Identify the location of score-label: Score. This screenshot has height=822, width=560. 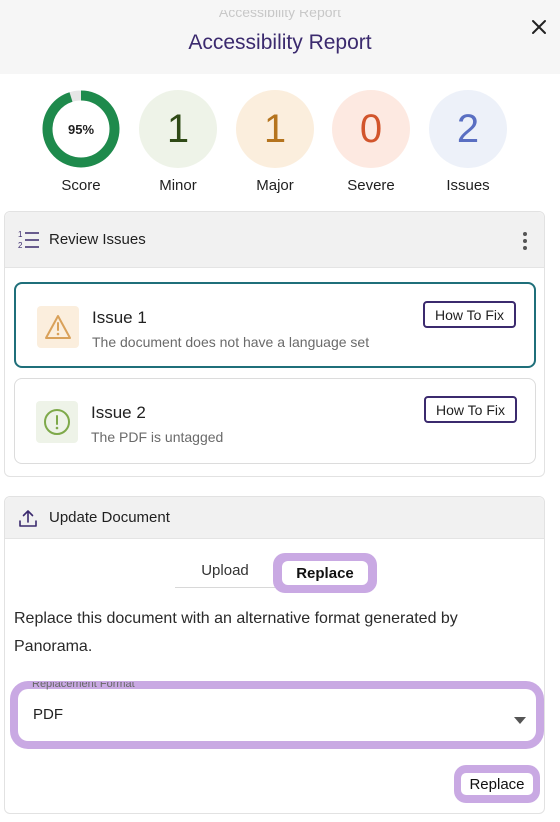
(81, 185).